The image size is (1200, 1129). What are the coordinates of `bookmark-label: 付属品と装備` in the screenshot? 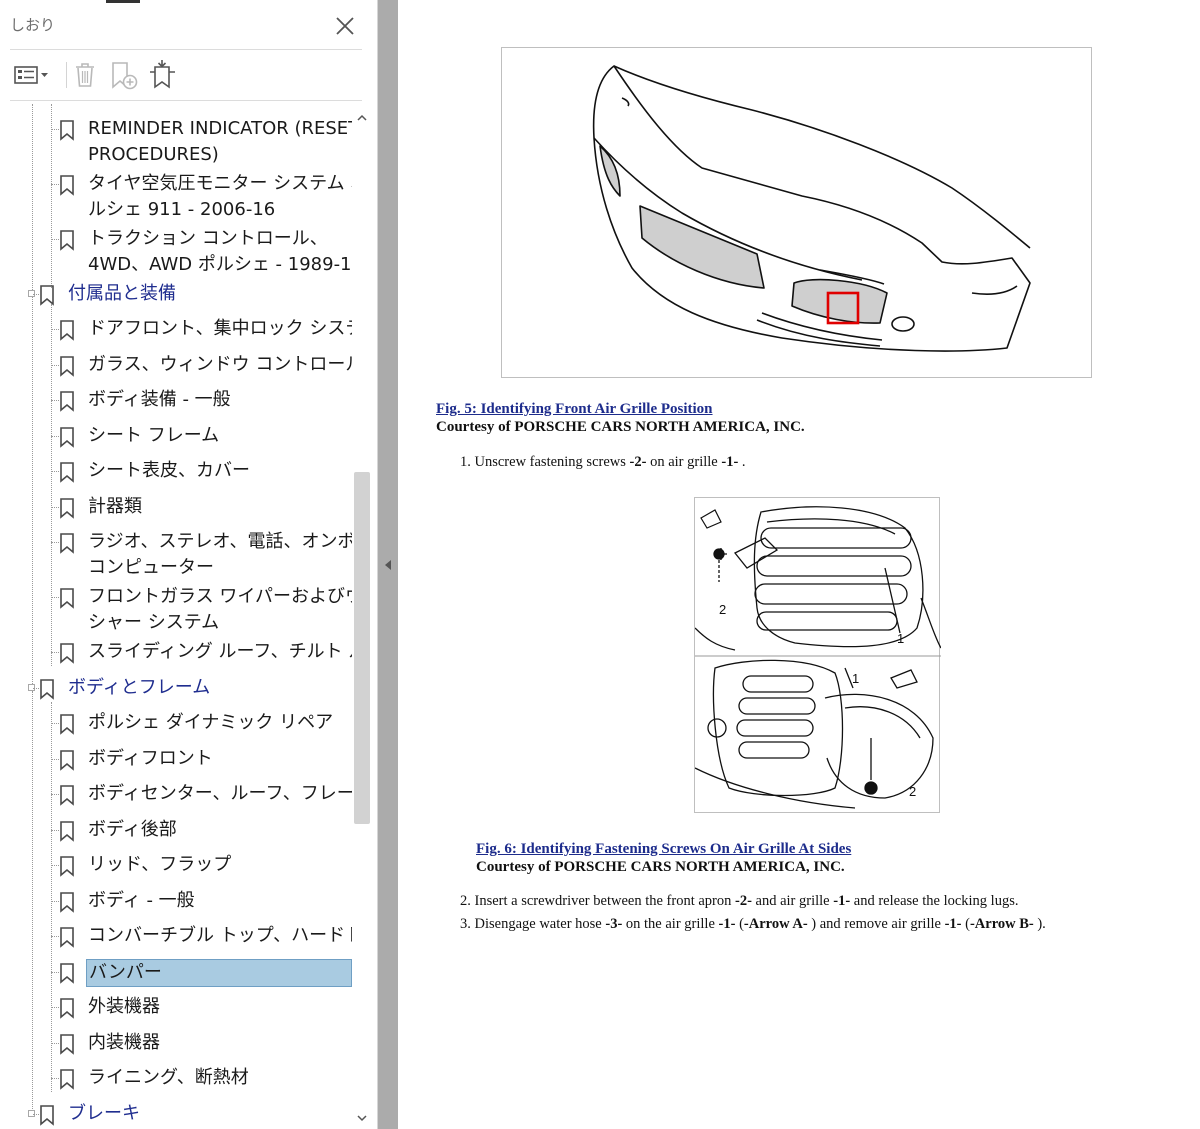 It's located at (122, 294).